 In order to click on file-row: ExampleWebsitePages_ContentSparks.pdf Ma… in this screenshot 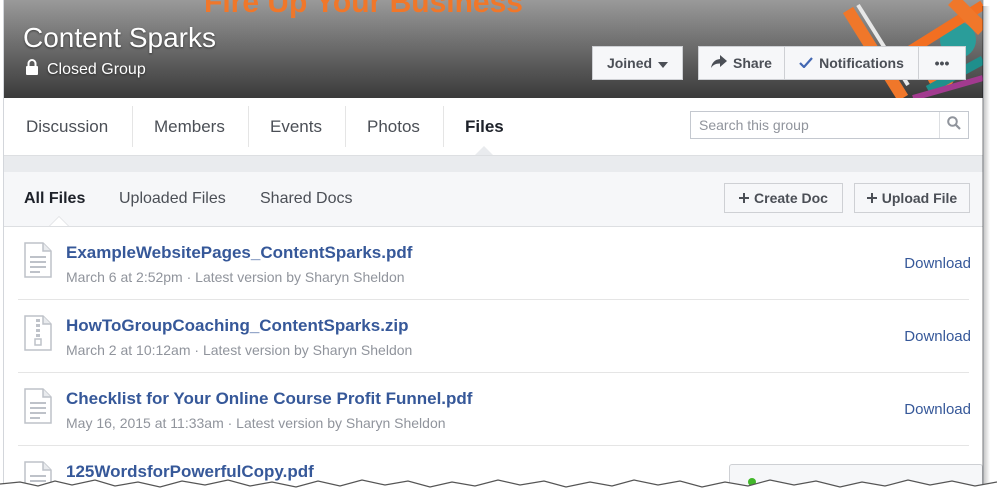, I will do `click(493, 263)`.